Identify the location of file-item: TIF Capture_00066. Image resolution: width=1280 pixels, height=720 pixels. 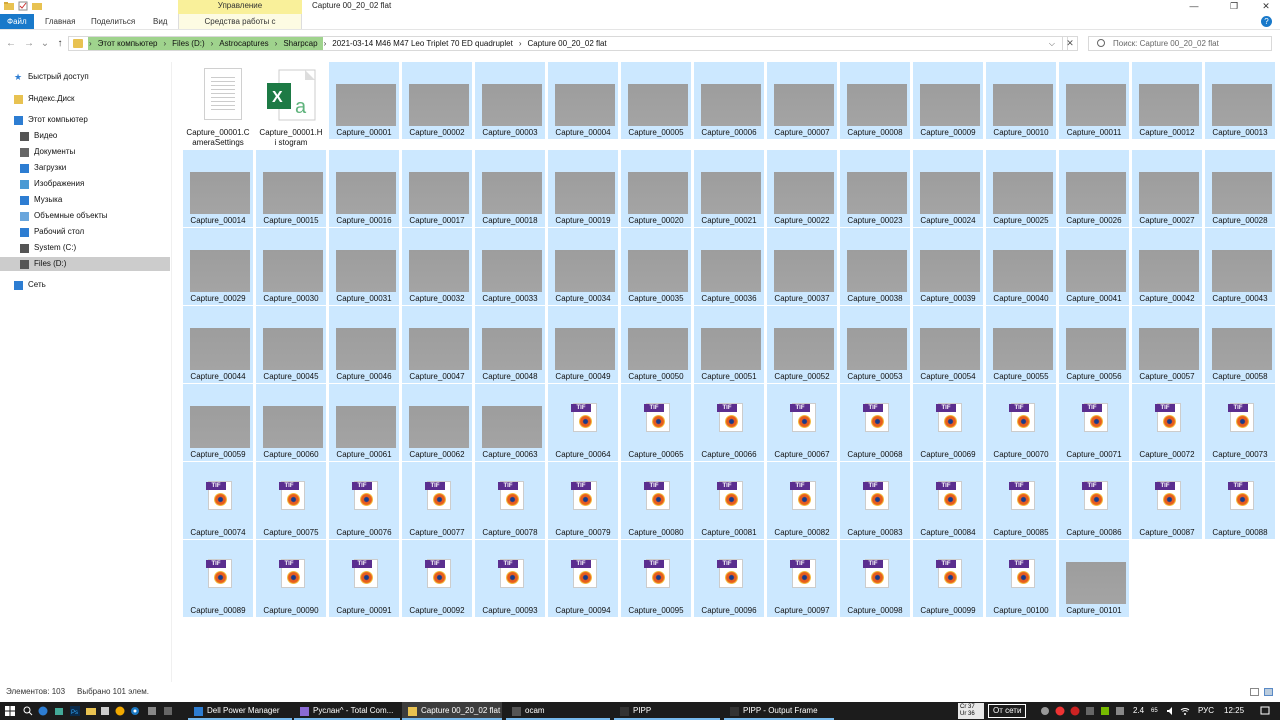
(729, 422).